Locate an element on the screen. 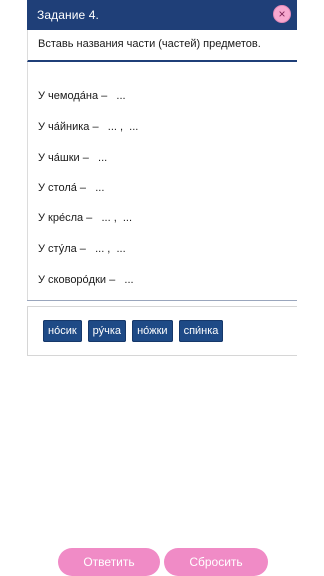 The width and height of the screenshot is (324, 576). reset-button: Сбросить is located at coordinates (216, 562).